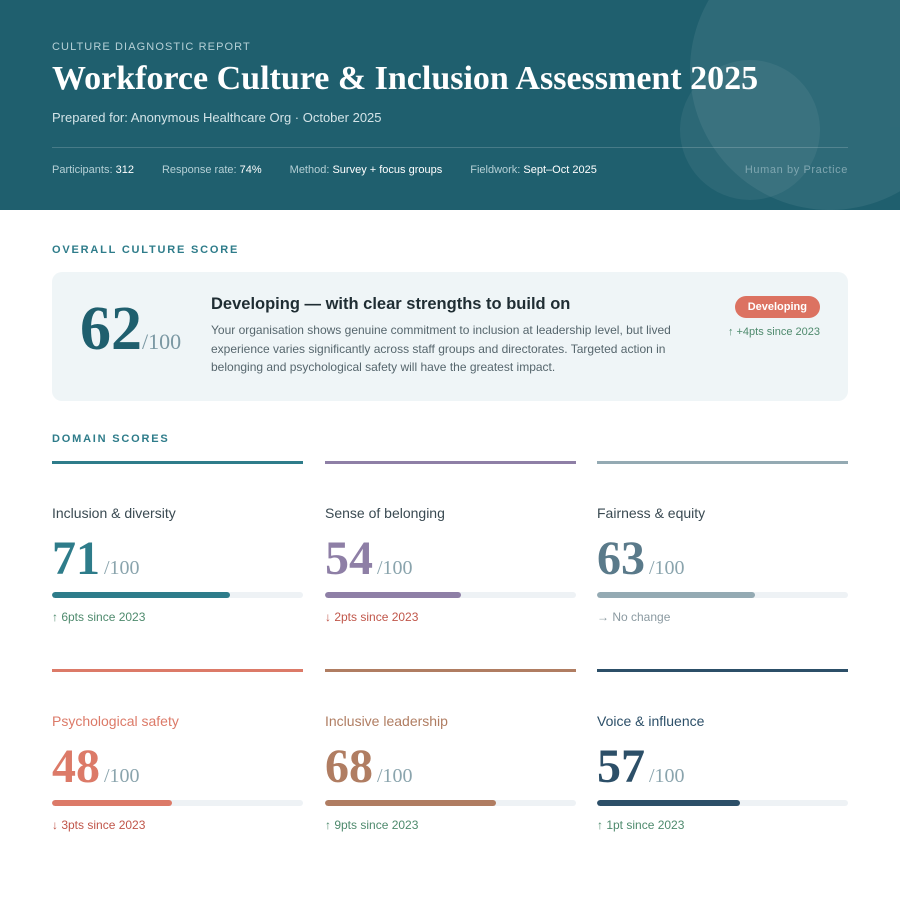 Image resolution: width=900 pixels, height=900 pixels. I want to click on domain-change: → No change, so click(634, 617).